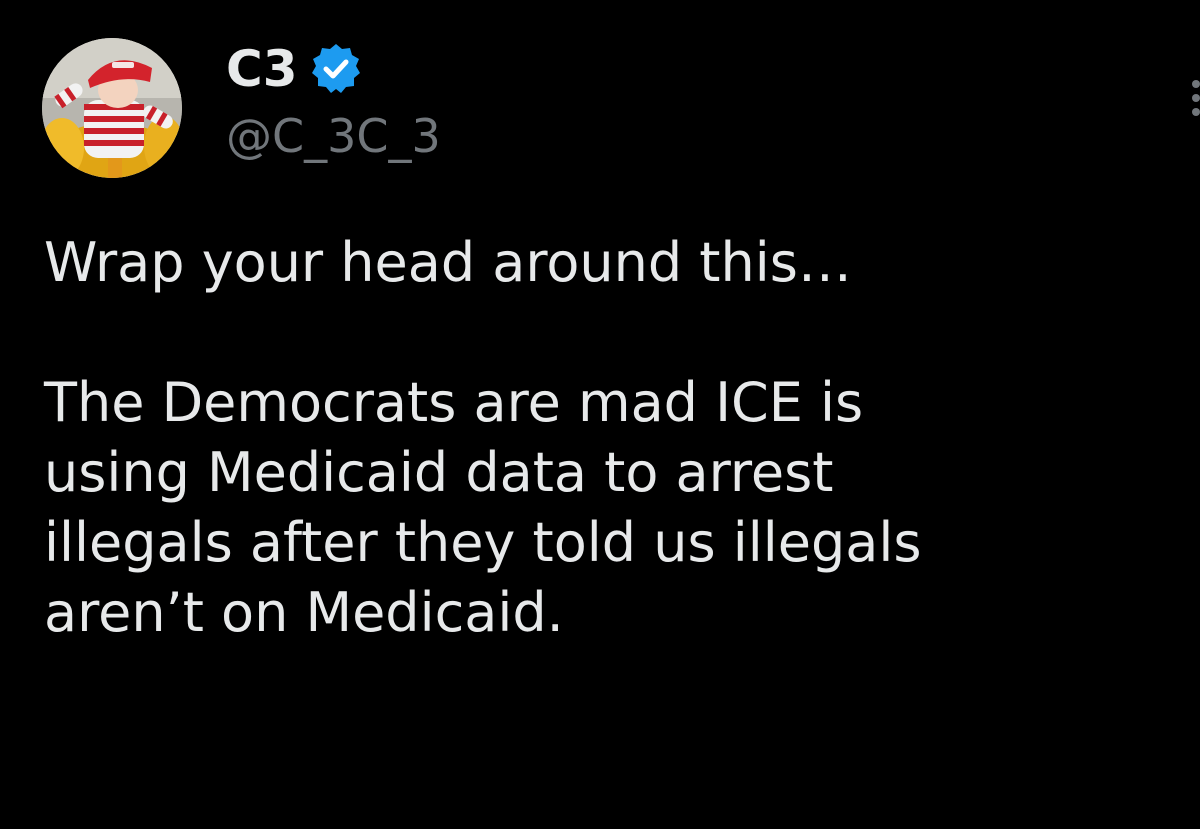  I want to click on user-handle: @C_3C_3, so click(333, 136).